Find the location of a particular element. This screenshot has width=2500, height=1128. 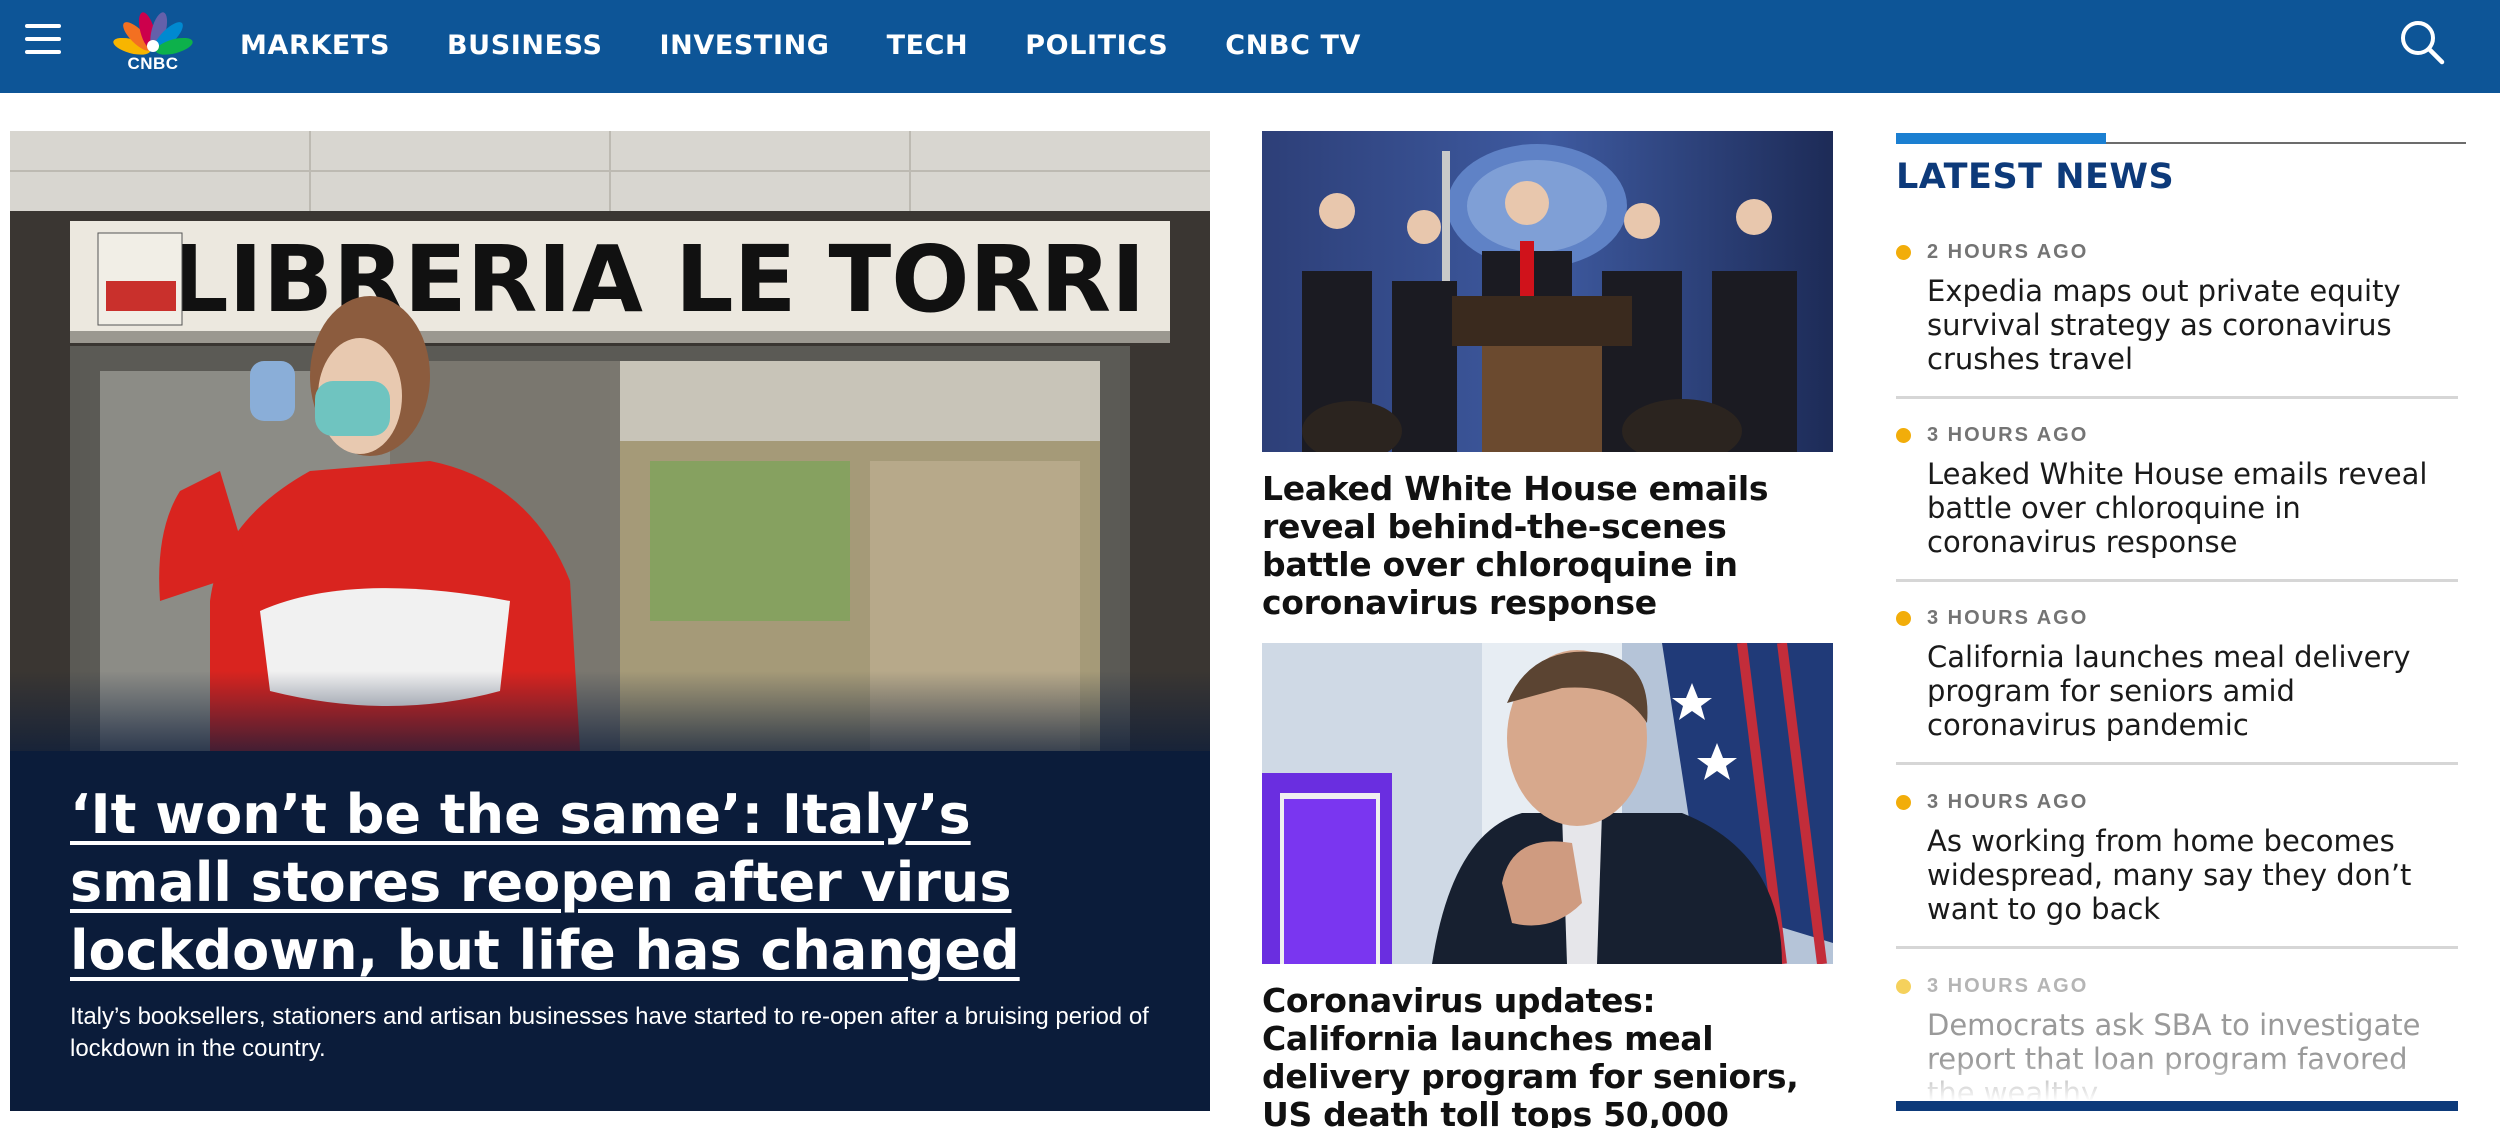

newsom-briefing-image is located at coordinates (1547, 803).